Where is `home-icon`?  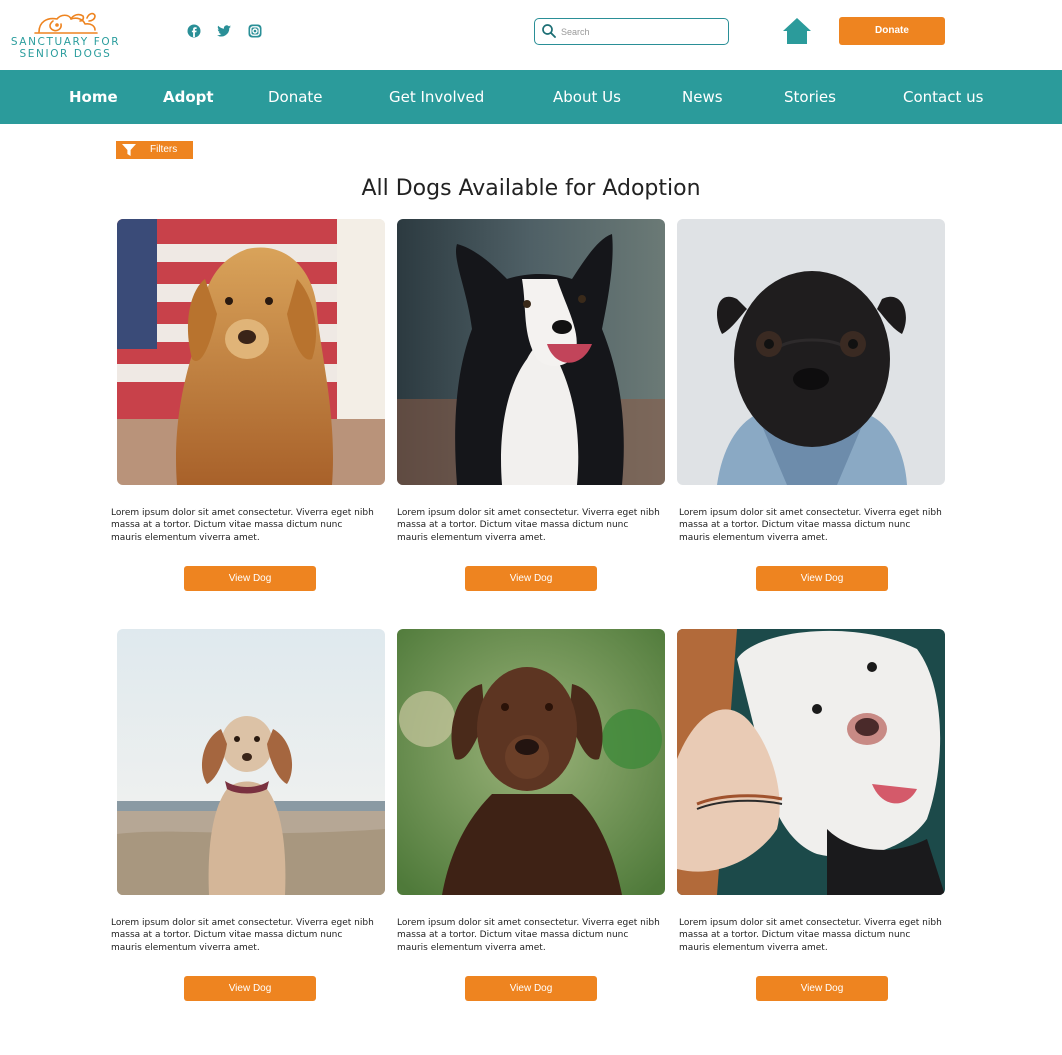
home-icon is located at coordinates (797, 33).